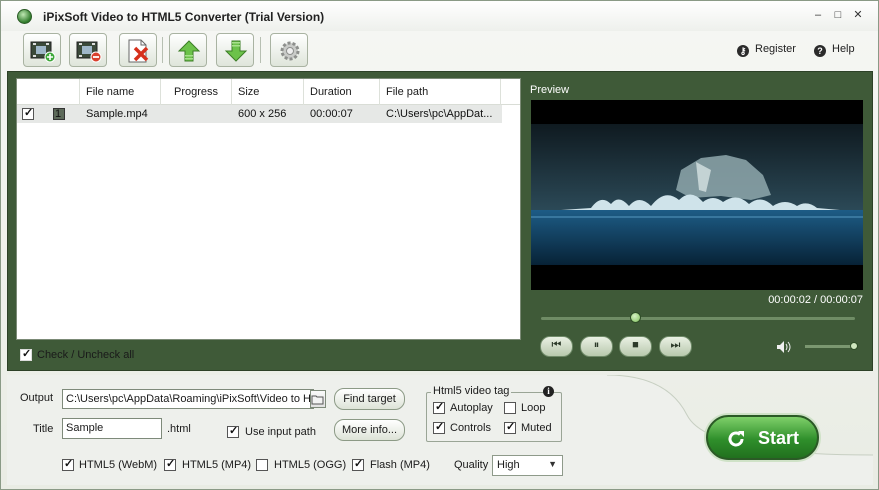  I want to click on html5-video-tag-group, so click(494, 417).